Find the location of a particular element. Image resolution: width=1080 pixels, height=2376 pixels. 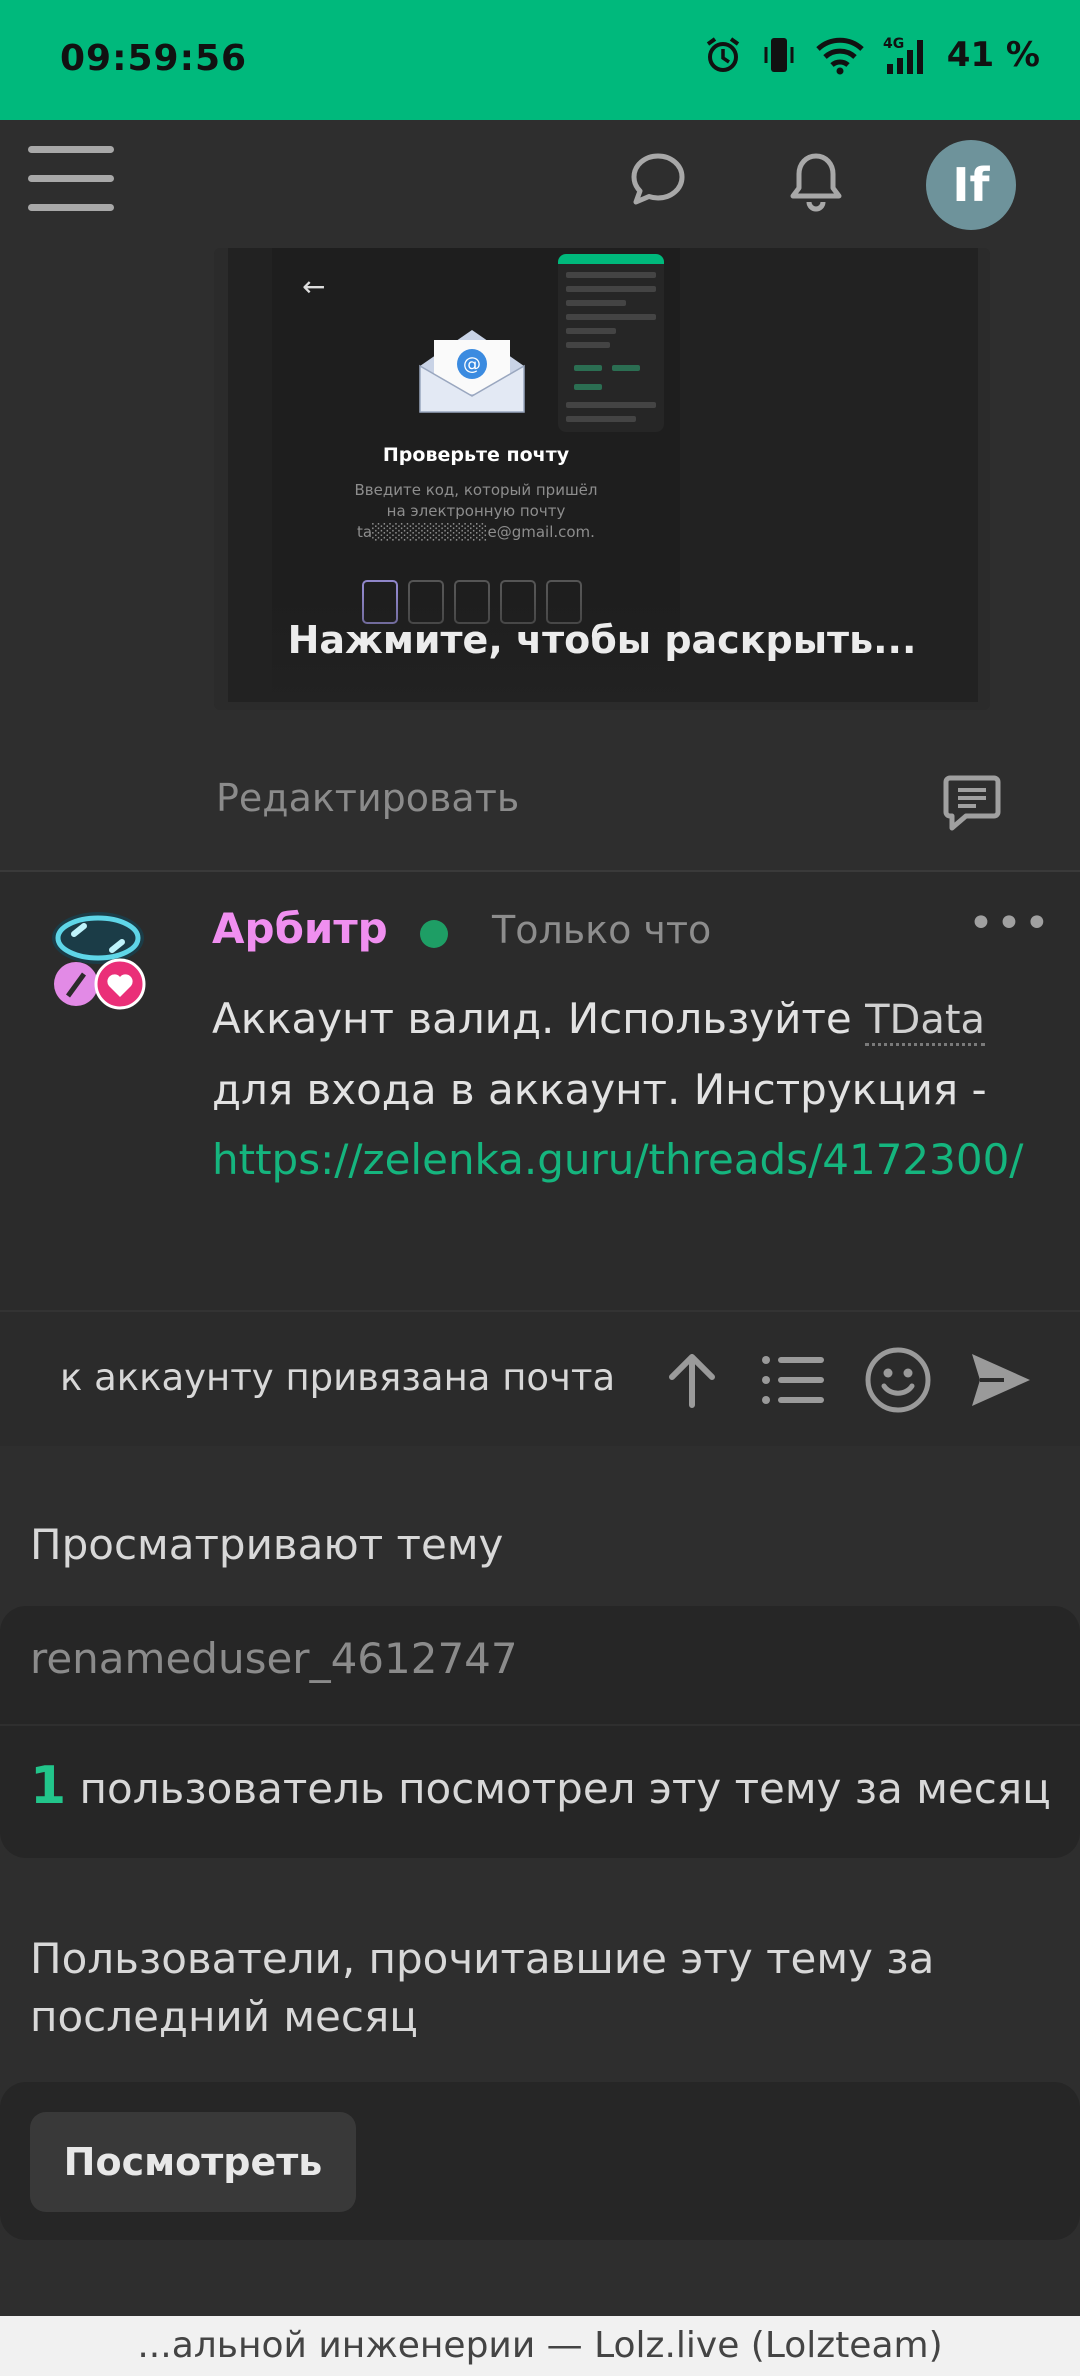

menu-icon is located at coordinates (71, 182).